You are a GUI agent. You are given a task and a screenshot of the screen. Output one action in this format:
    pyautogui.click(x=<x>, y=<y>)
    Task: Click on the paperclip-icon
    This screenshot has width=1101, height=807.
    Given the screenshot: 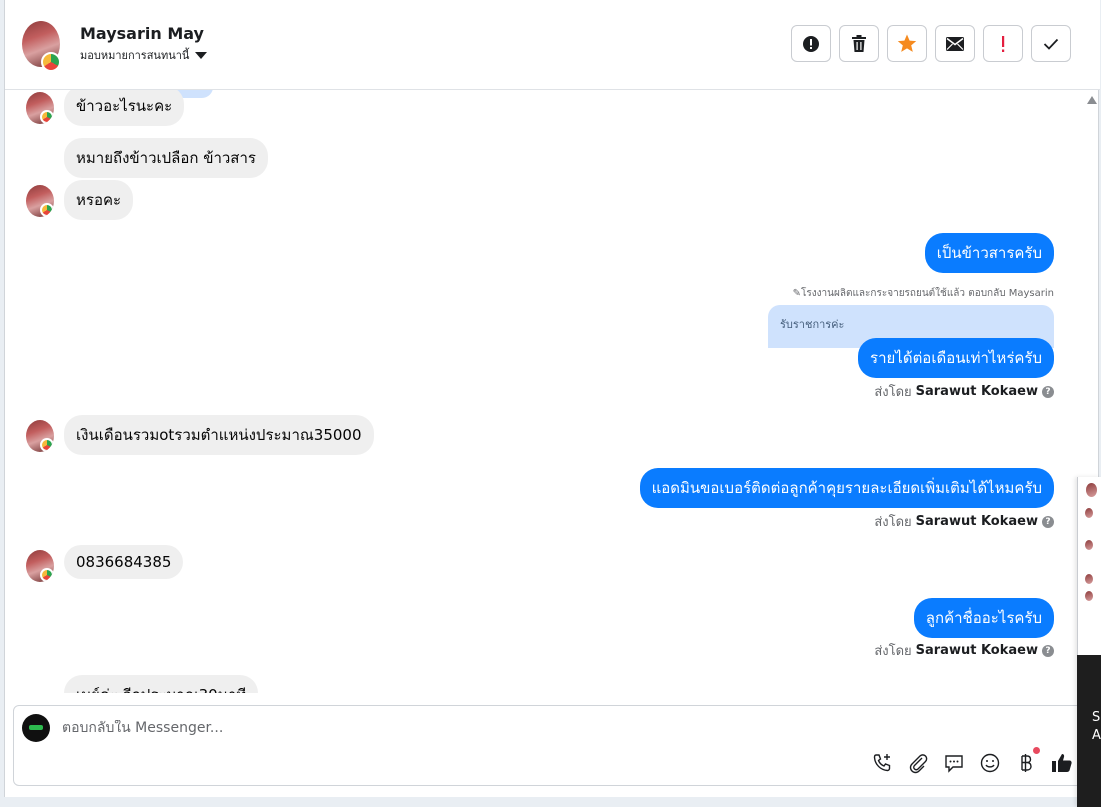 What is the action you would take?
    pyautogui.click(x=918, y=764)
    